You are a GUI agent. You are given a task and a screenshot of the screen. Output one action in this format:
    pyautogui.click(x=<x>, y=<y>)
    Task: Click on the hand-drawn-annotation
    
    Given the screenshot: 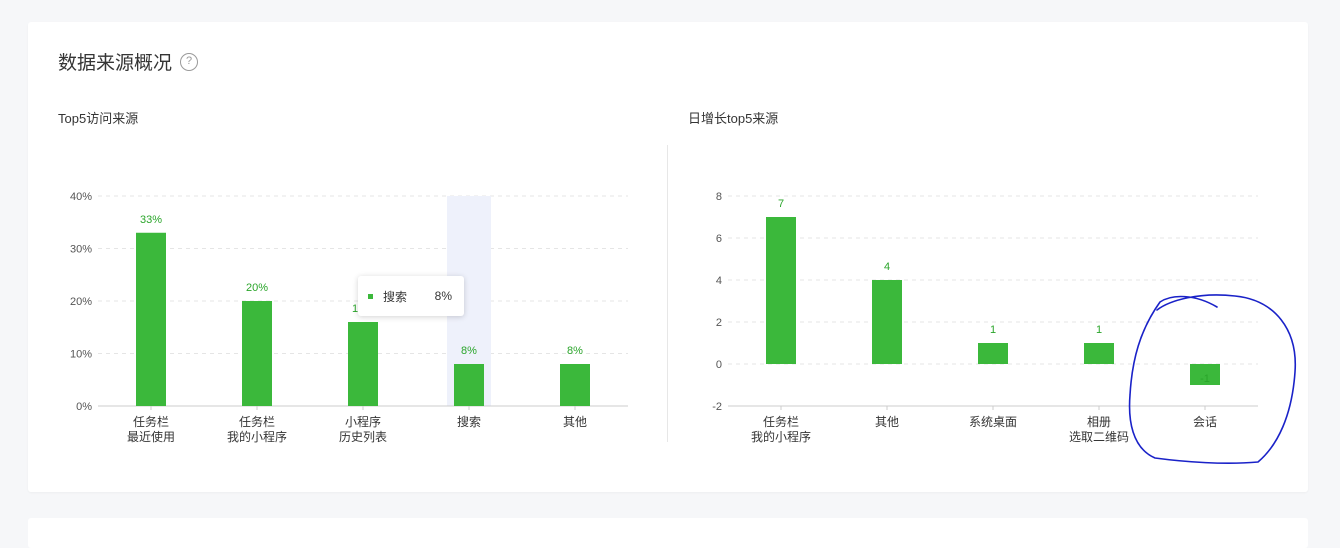 What is the action you would take?
    pyautogui.click(x=1212, y=379)
    